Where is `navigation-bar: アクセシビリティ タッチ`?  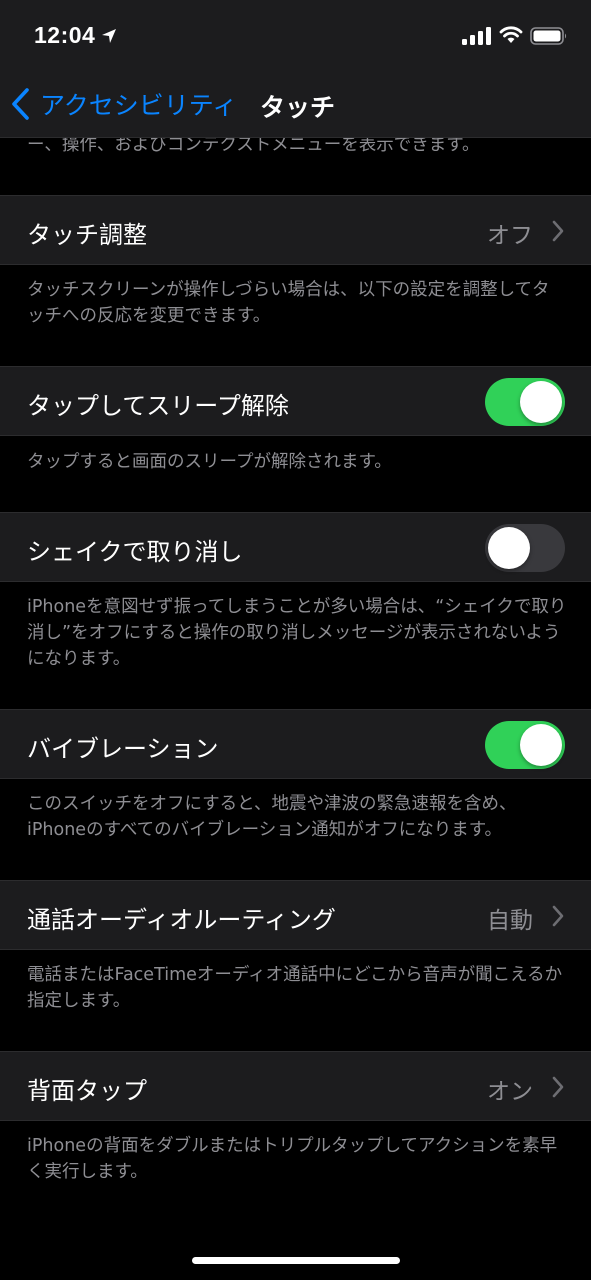 navigation-bar: アクセシビリティ タッチ is located at coordinates (295, 104).